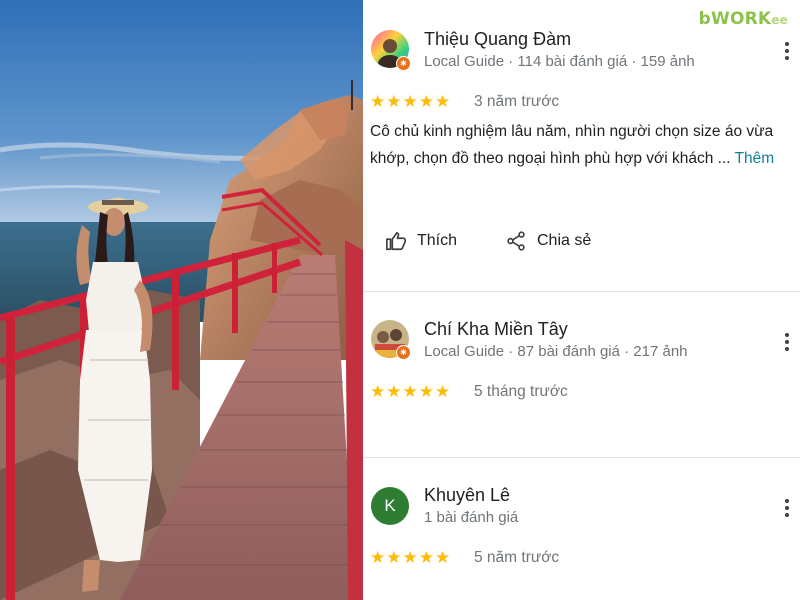 The width and height of the screenshot is (800, 600). Describe the element at coordinates (471, 517) in the screenshot. I see `reviewer-meta: 1 bài đánh giá` at that location.